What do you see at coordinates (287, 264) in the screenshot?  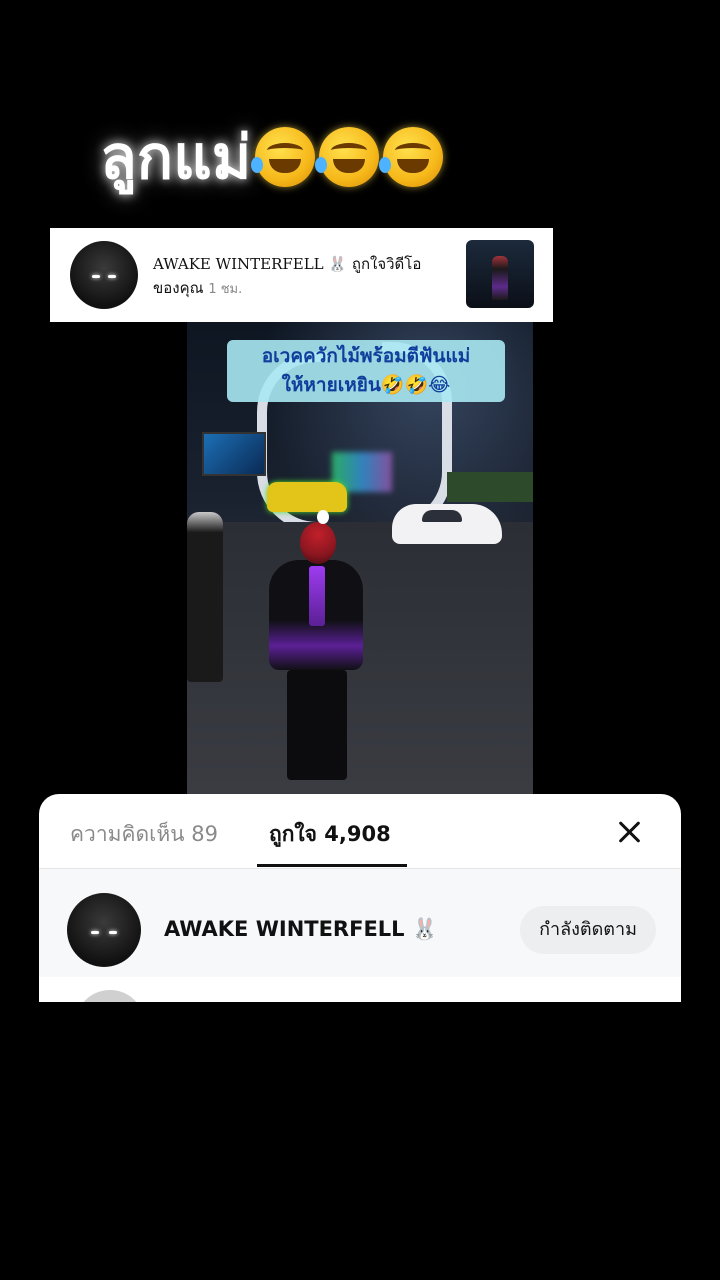 I see `notification-line-1: AWAKE WINTERFELL 🐰 ถูกใจวิดีโอ` at bounding box center [287, 264].